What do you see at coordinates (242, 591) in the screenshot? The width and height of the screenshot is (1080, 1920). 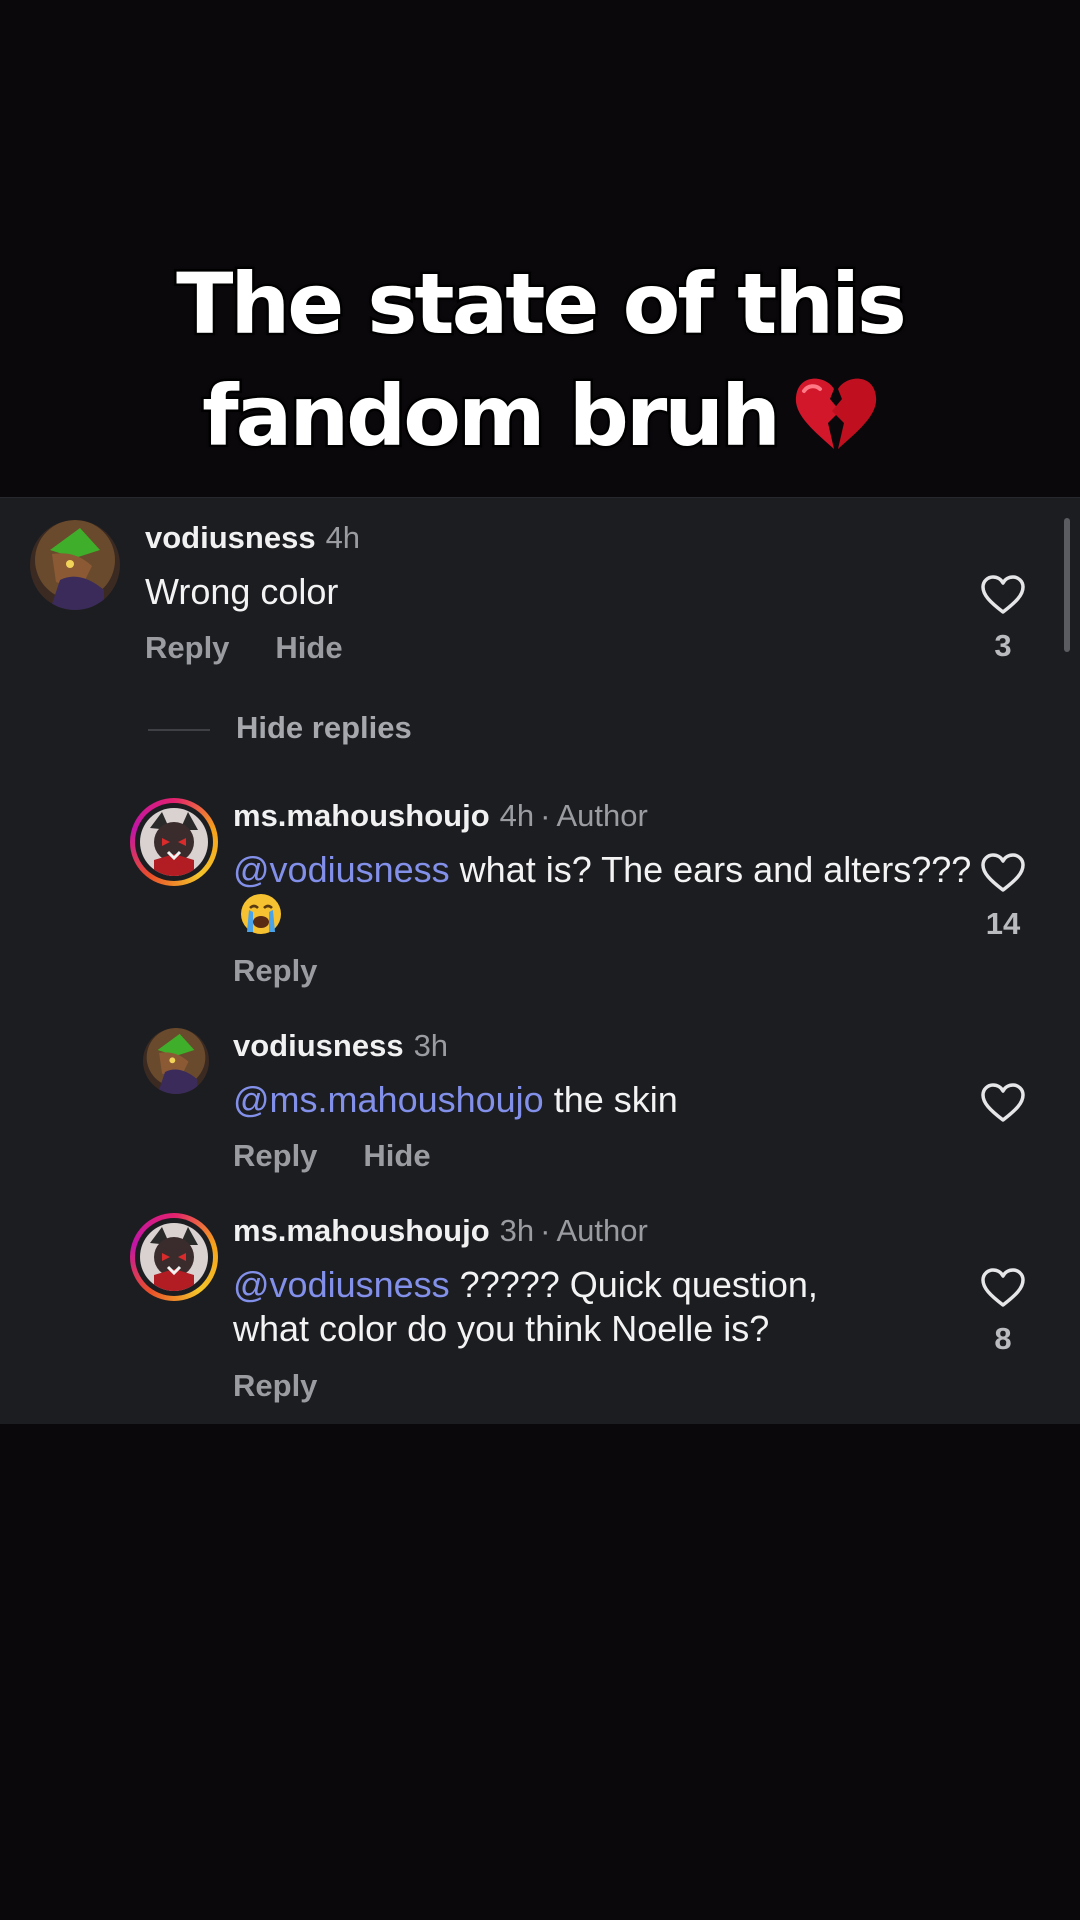 I see `comment-text: Wrong color` at bounding box center [242, 591].